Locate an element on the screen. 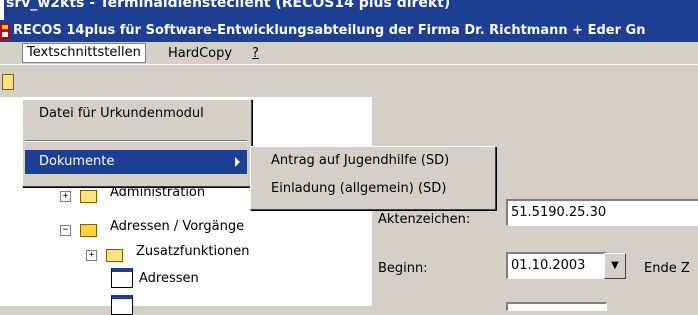  menuitem-antrag-jugendhilfe: Antrag auf Jugendhilfe (SD) is located at coordinates (360, 160).